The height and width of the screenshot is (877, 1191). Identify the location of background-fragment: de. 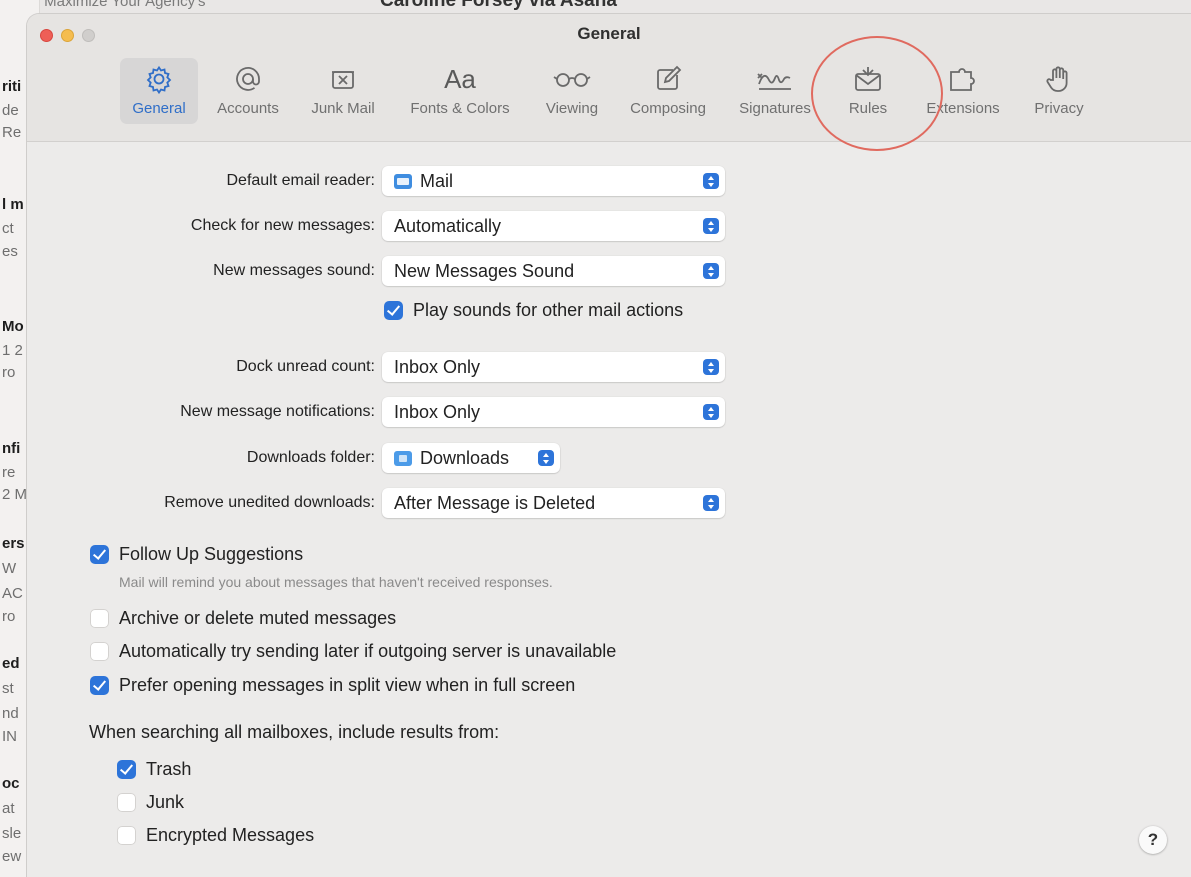
(10, 110).